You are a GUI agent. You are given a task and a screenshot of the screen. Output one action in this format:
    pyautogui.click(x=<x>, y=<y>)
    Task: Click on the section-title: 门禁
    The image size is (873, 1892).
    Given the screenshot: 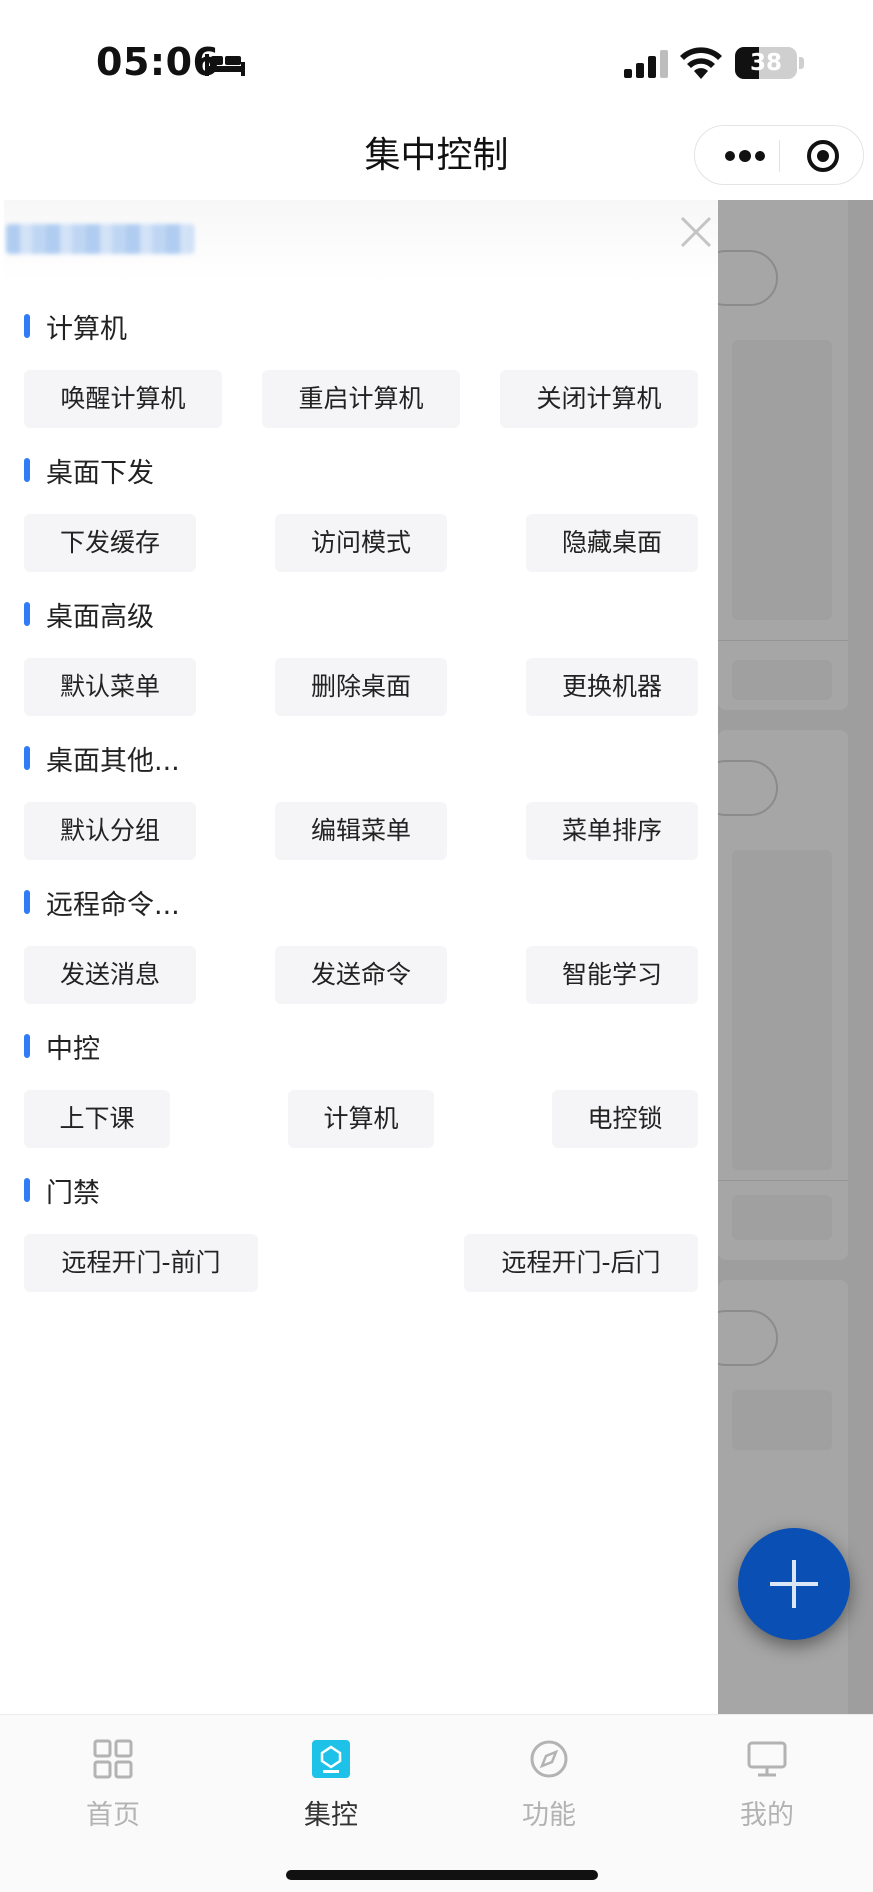 What is the action you would take?
    pyautogui.click(x=73, y=1193)
    